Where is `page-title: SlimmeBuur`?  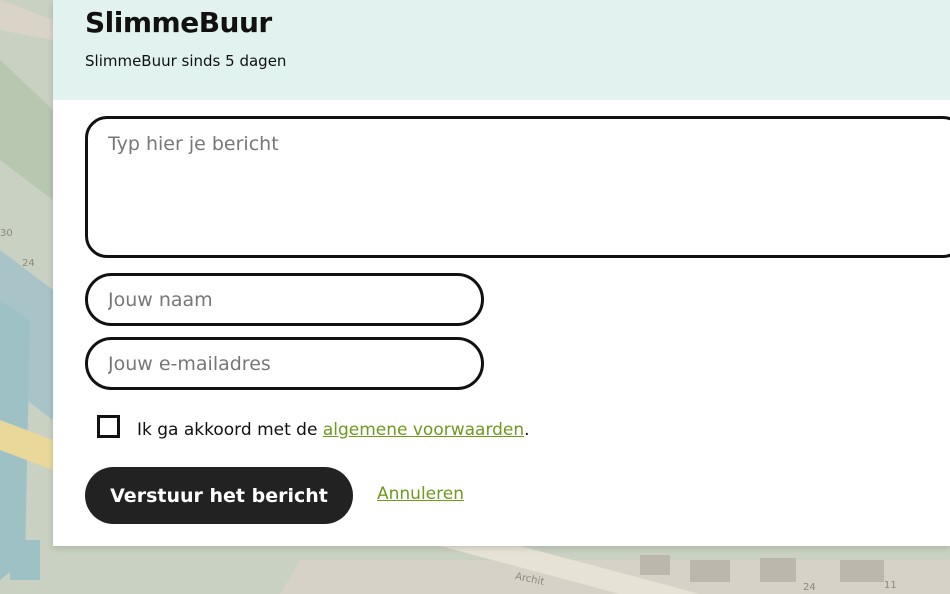 page-title: SlimmeBuur is located at coordinates (178, 22).